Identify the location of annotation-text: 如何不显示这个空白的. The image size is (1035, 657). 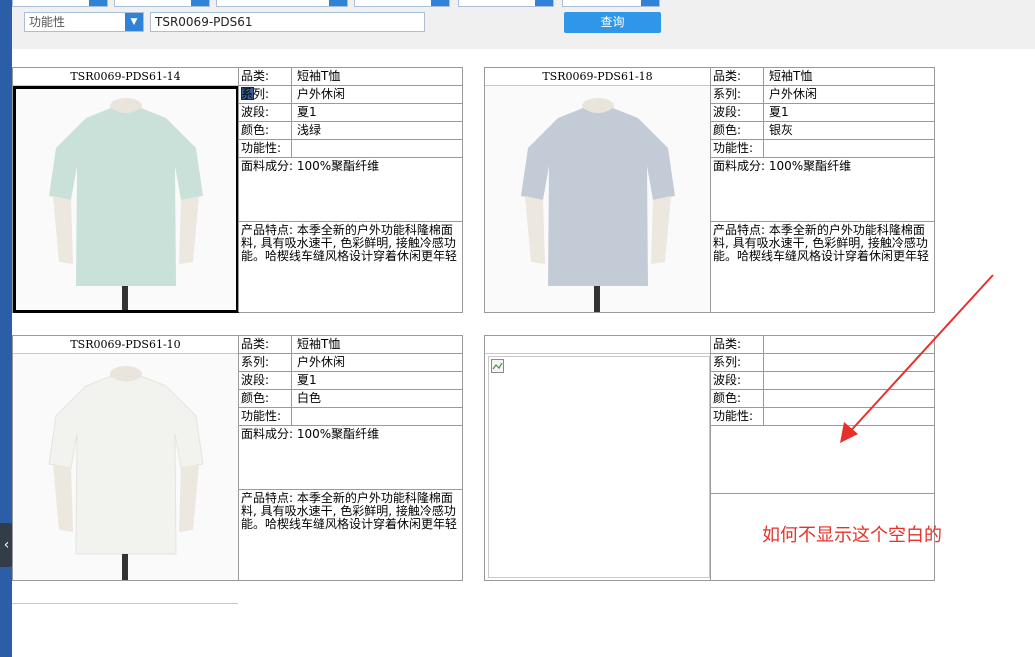
(852, 535).